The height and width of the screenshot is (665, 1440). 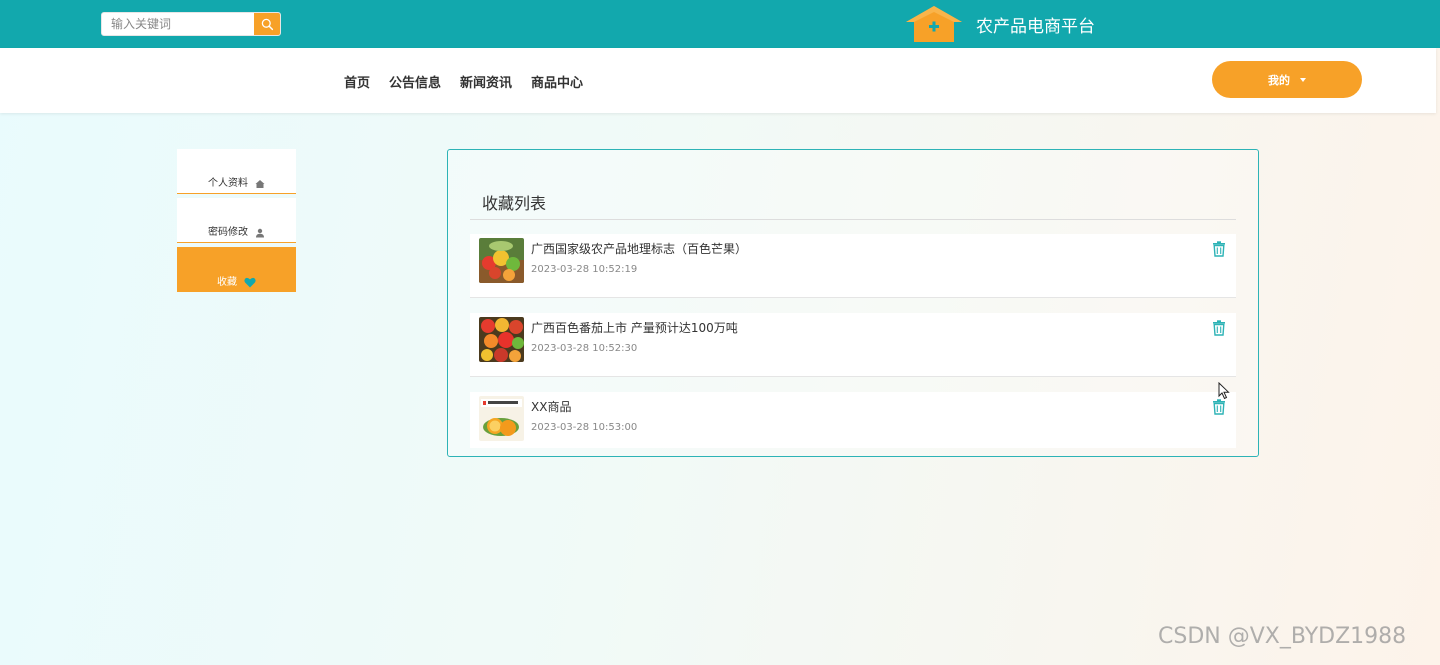 I want to click on divider, so click(x=853, y=219).